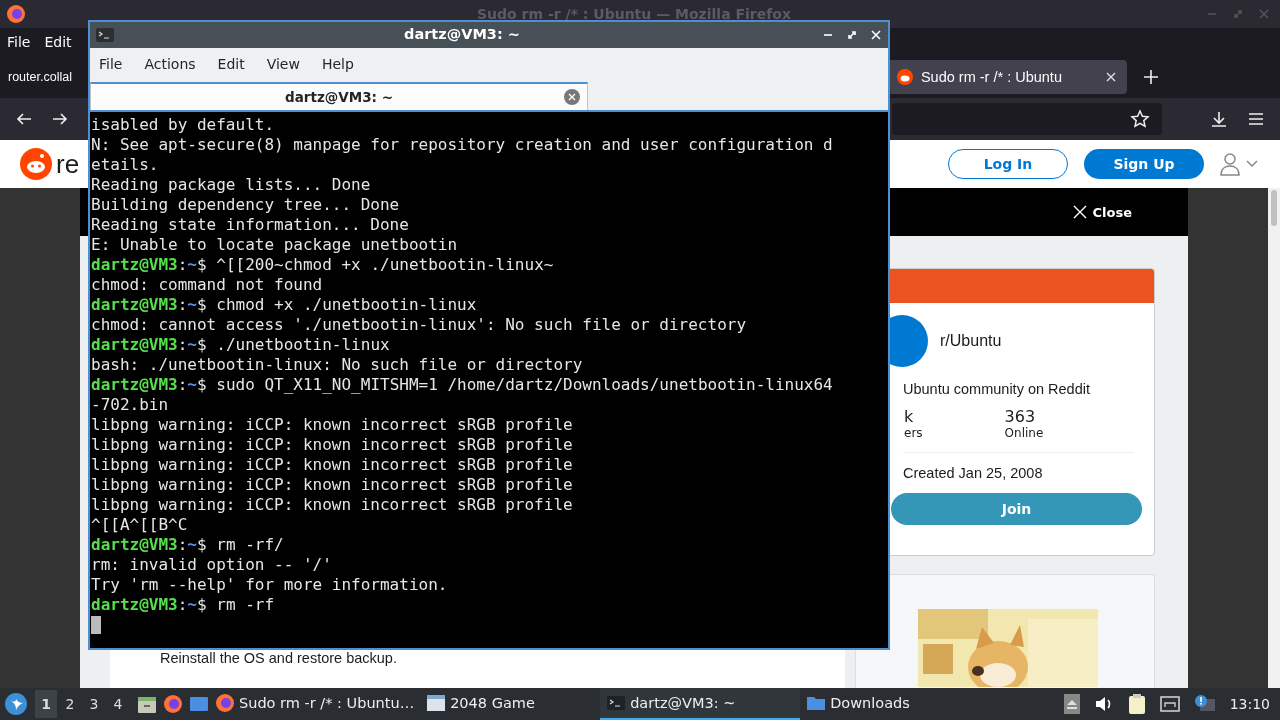 The height and width of the screenshot is (720, 1280). Describe the element at coordinates (462, 145) in the screenshot. I see `terminal-output: N: See apt-secure(8) manpage for repository creation and user configuration d` at that location.